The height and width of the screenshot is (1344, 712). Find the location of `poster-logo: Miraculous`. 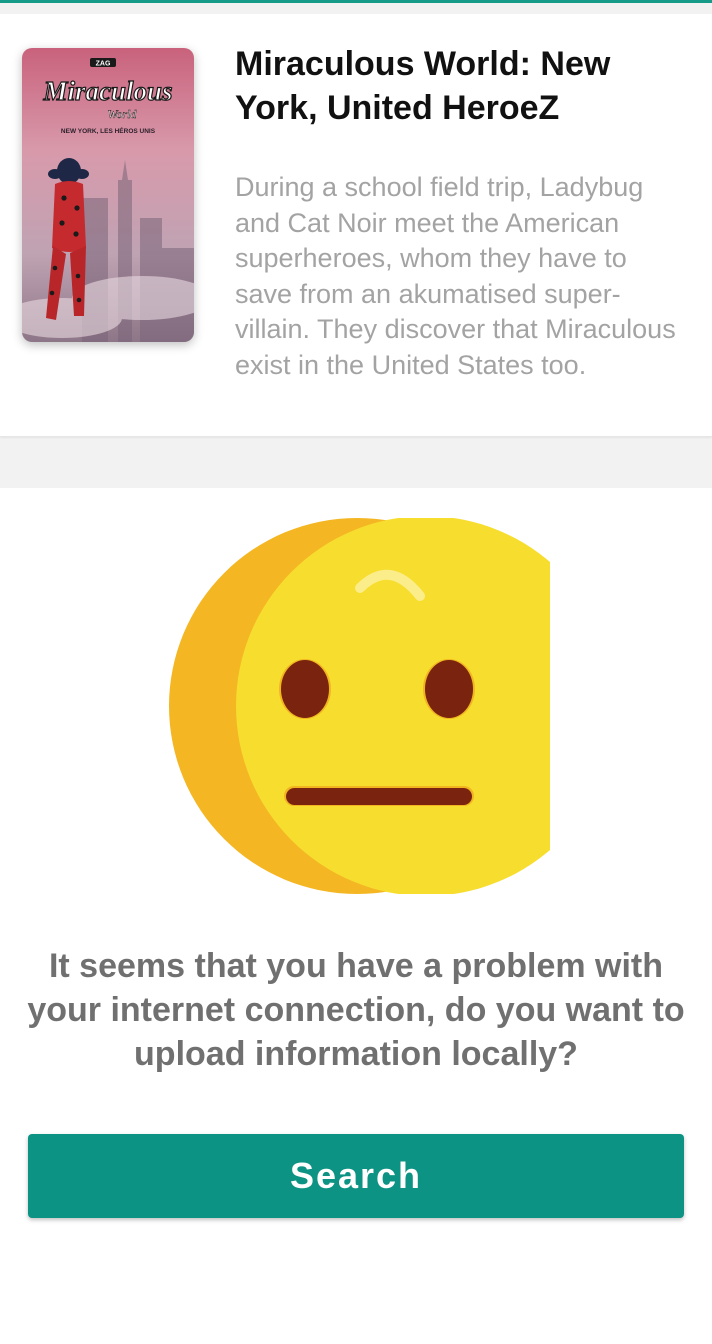

poster-logo: Miraculous is located at coordinates (107, 91).